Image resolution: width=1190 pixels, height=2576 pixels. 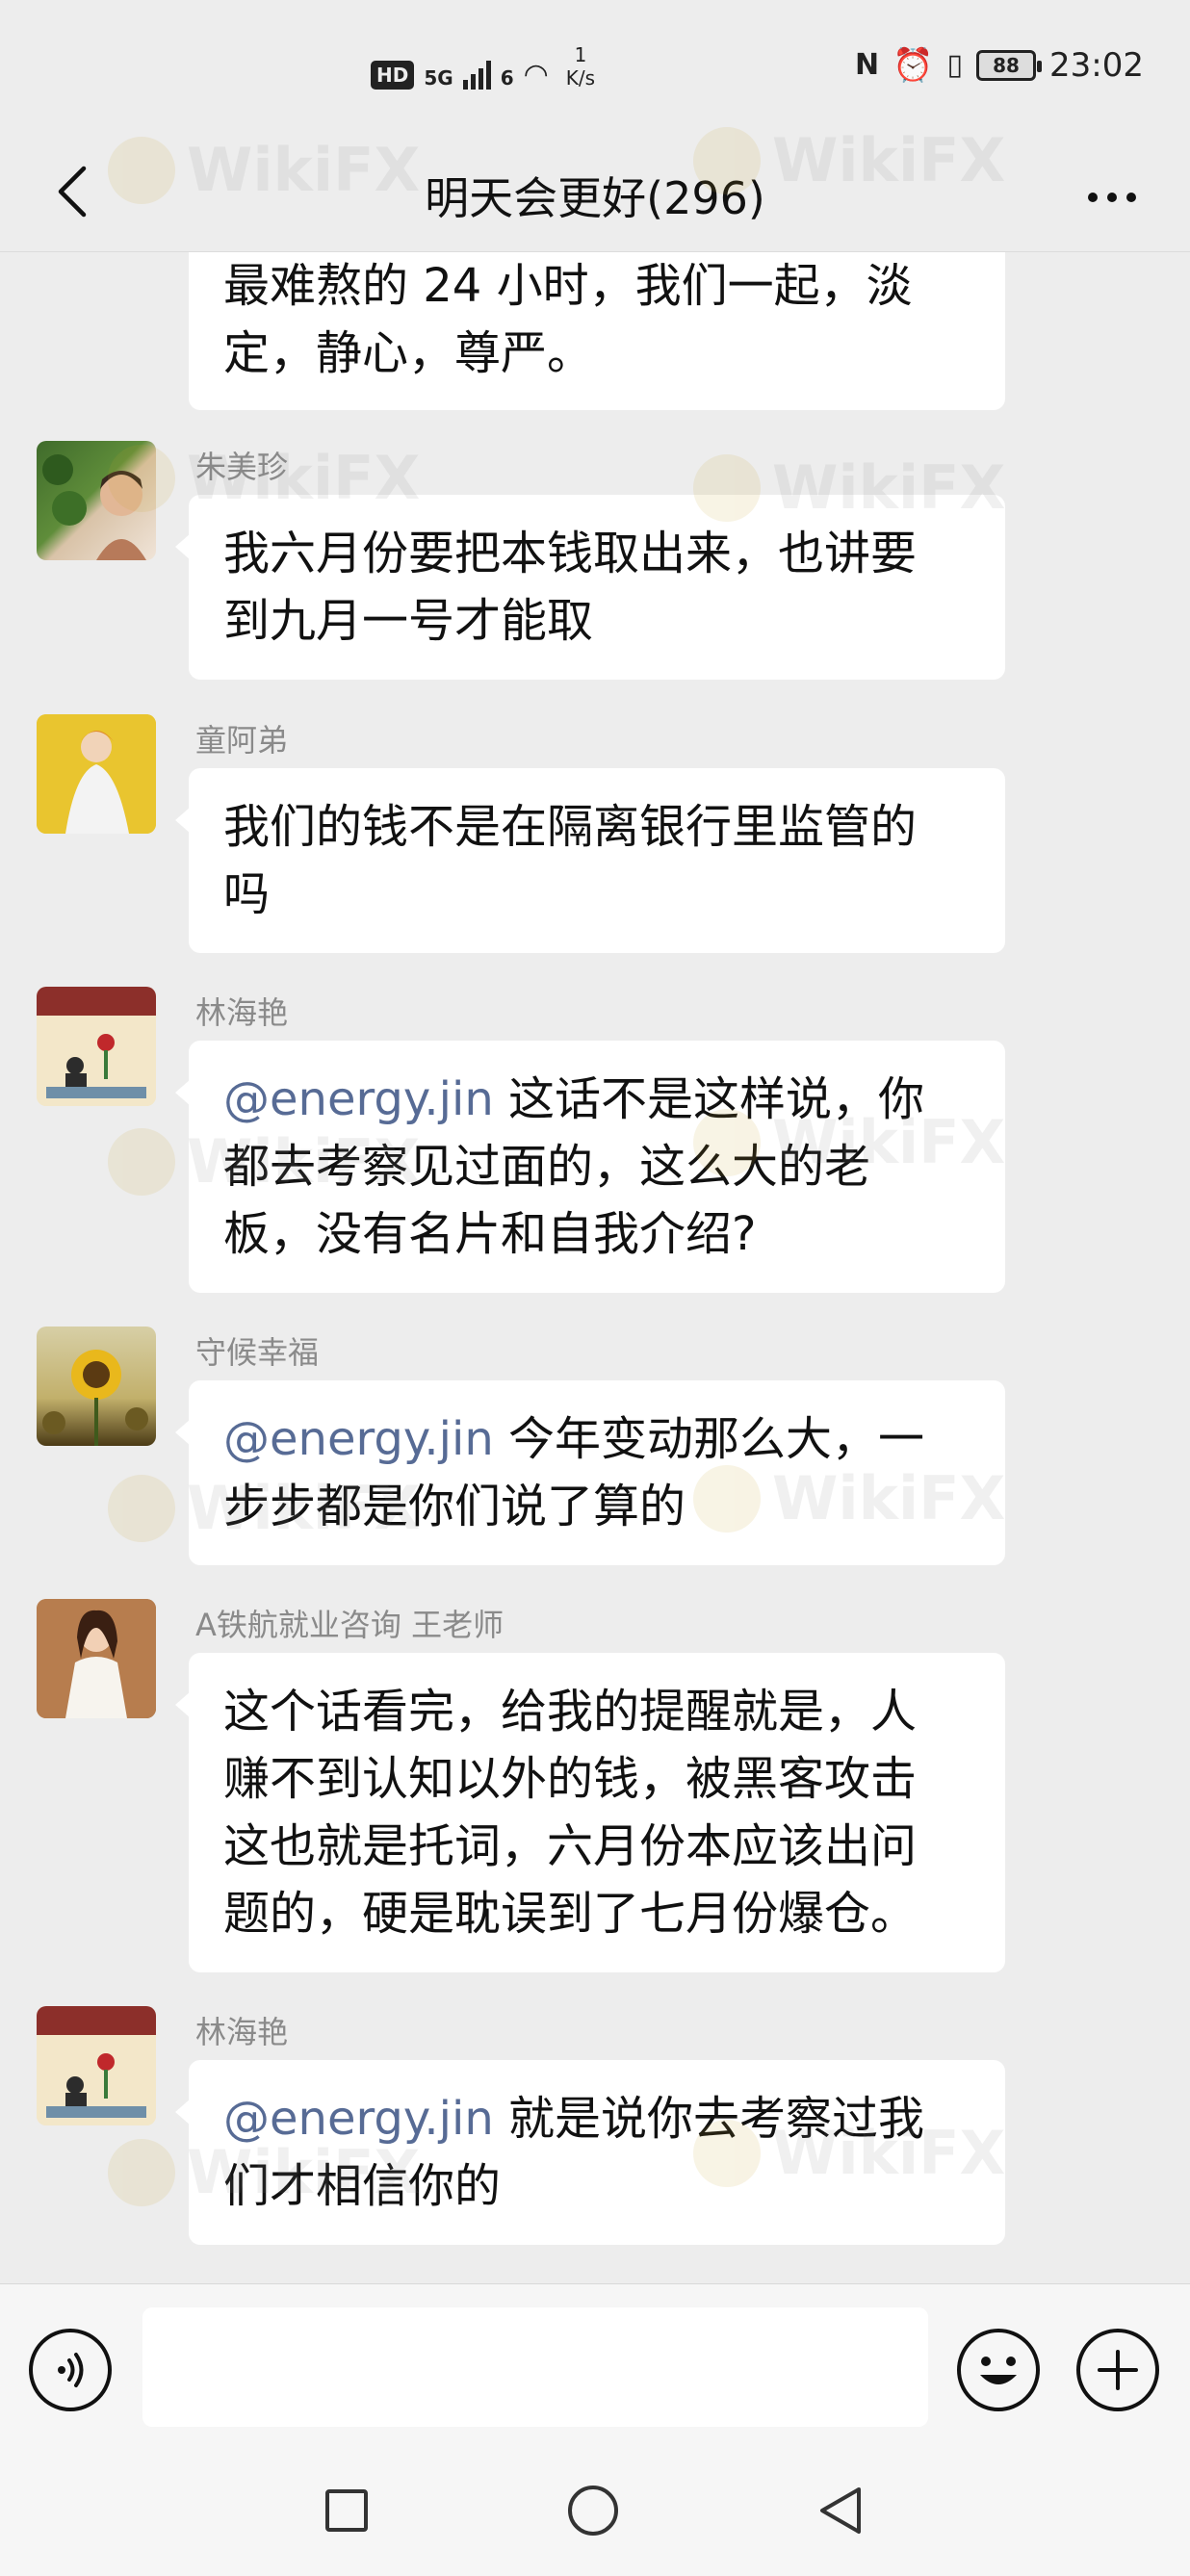 I want to click on status-right: N ⏰ ▯ 88 23:02, so click(x=1000, y=65).